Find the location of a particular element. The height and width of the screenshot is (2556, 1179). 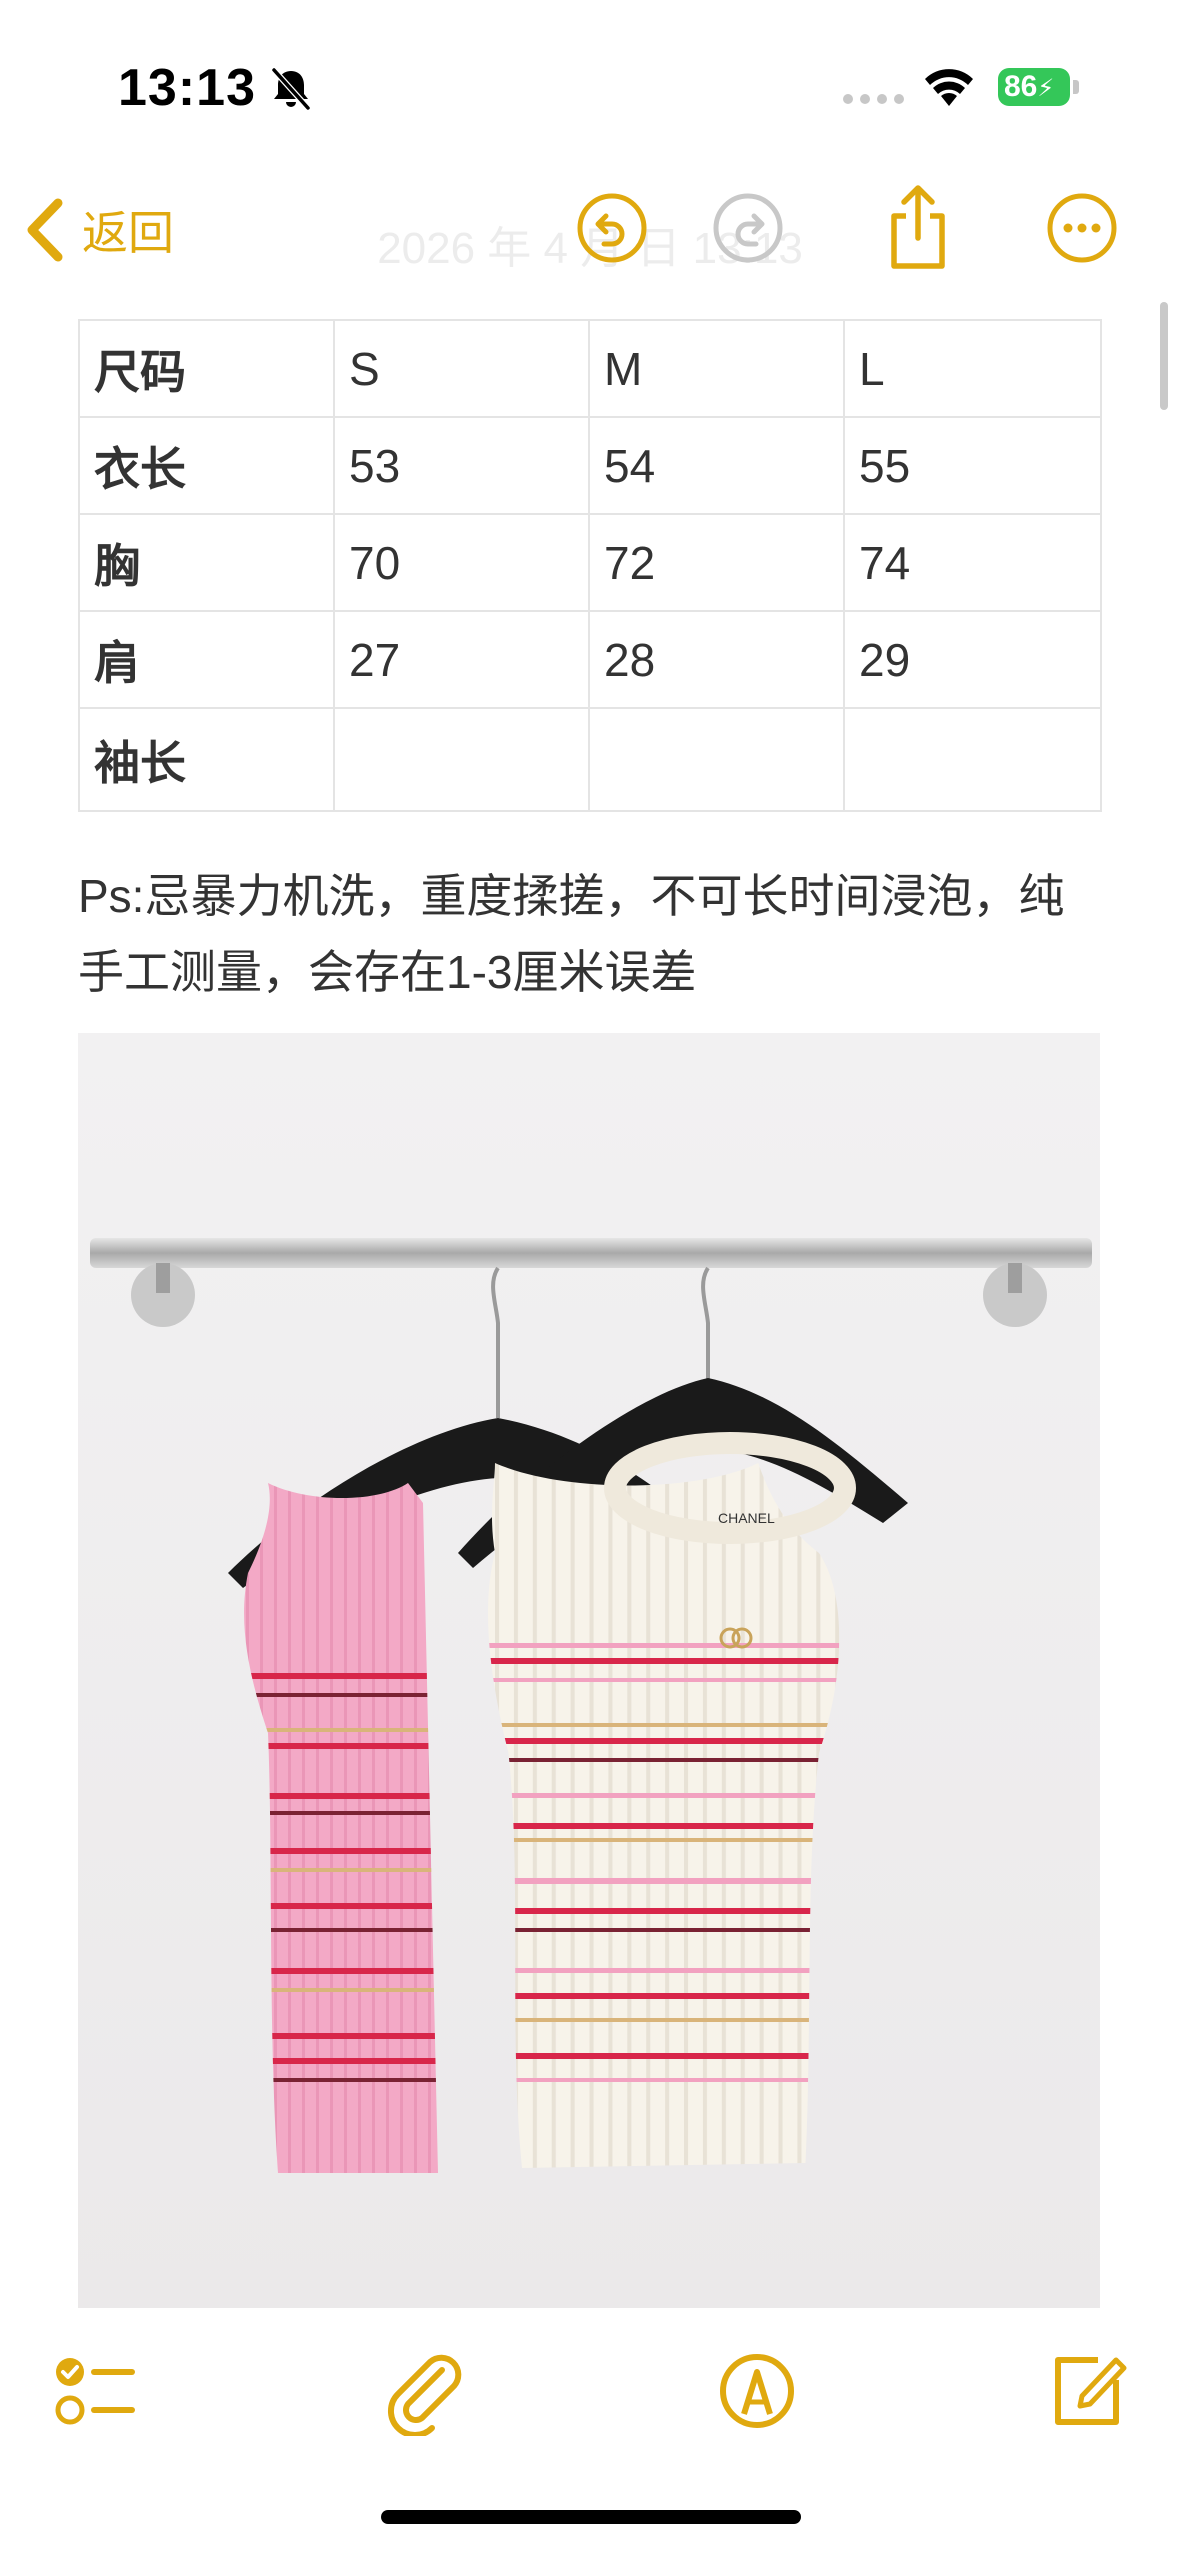

share-icon is located at coordinates (918, 227).